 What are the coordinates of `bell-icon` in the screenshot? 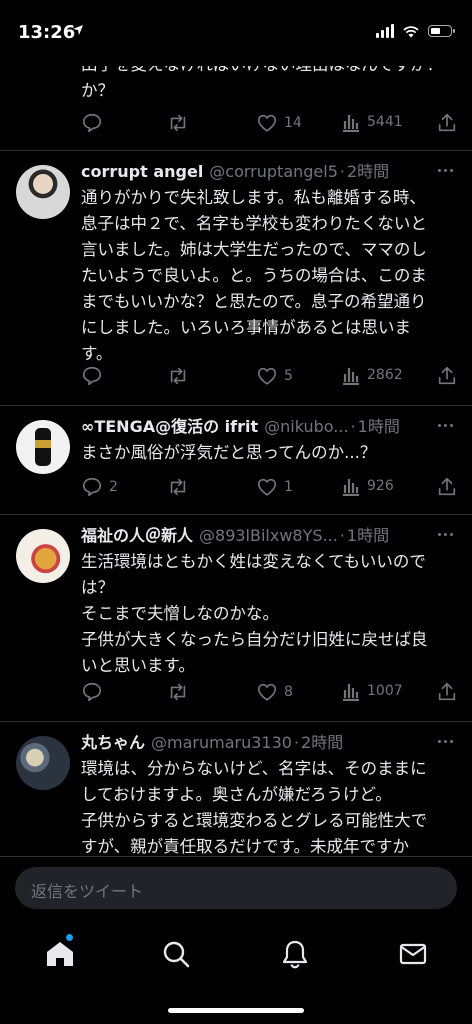 It's located at (295, 954).